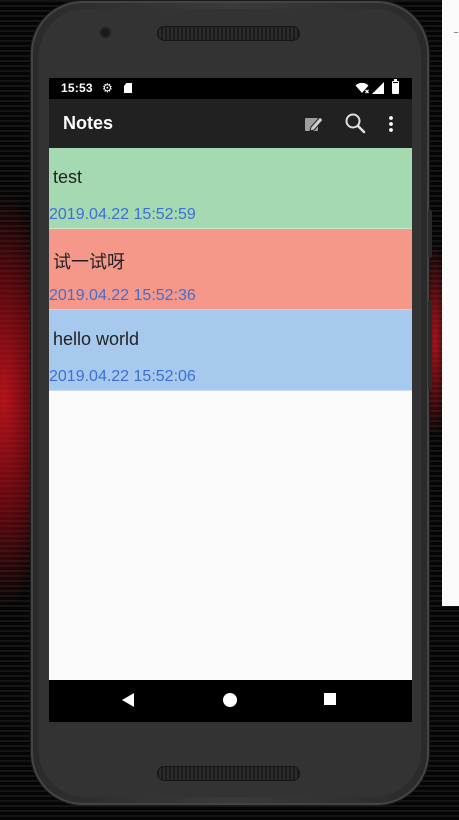 The image size is (459, 820). I want to click on home-icon, so click(230, 700).